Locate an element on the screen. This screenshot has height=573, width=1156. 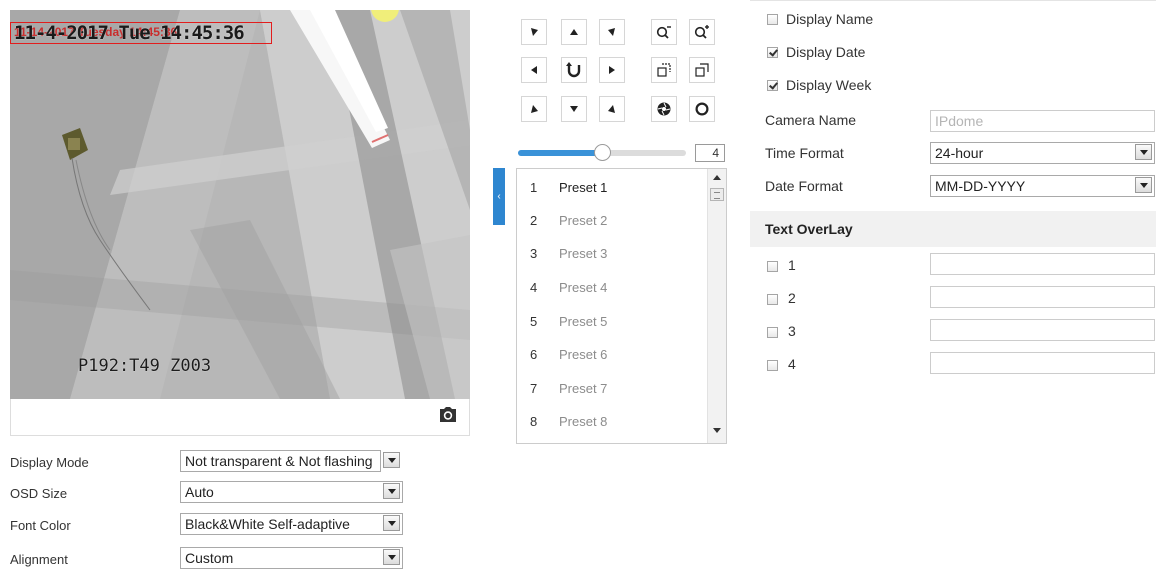
overlay-3-checkbox is located at coordinates (772, 332).